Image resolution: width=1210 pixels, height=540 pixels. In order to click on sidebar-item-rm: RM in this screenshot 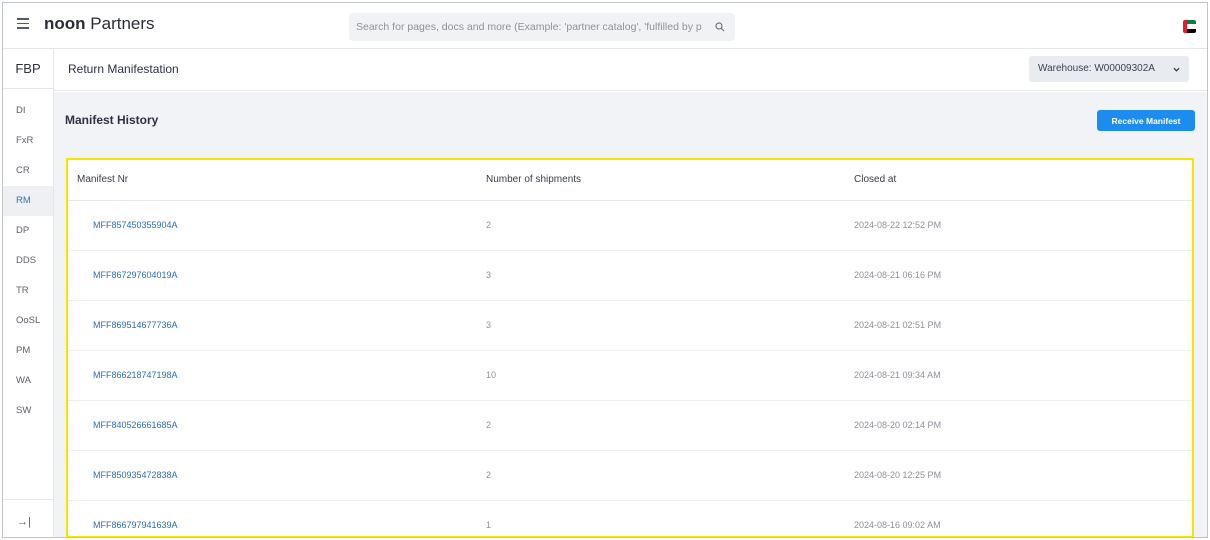, I will do `click(28, 201)`.